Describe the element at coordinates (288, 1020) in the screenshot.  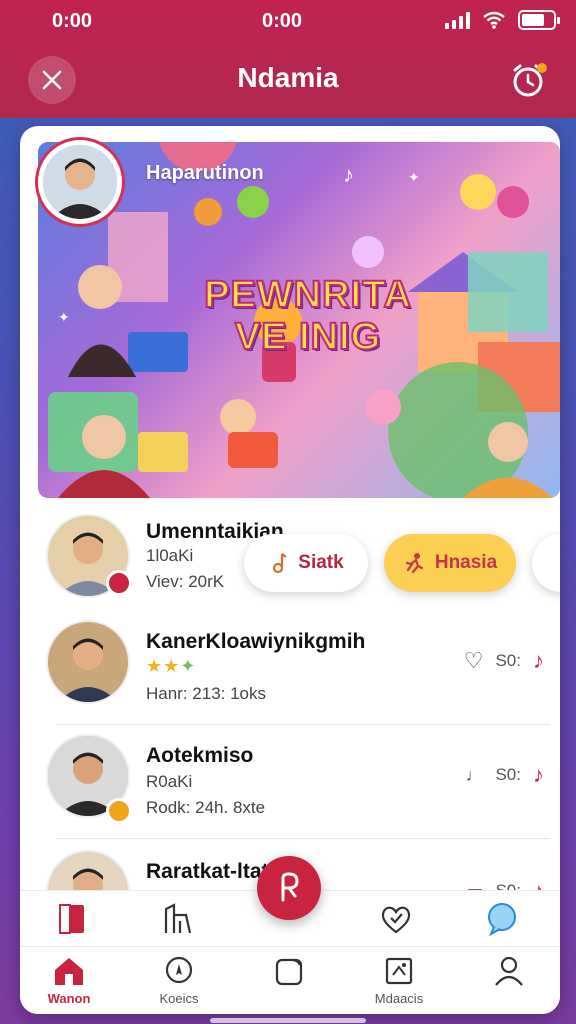
I see `home-indicator` at that location.